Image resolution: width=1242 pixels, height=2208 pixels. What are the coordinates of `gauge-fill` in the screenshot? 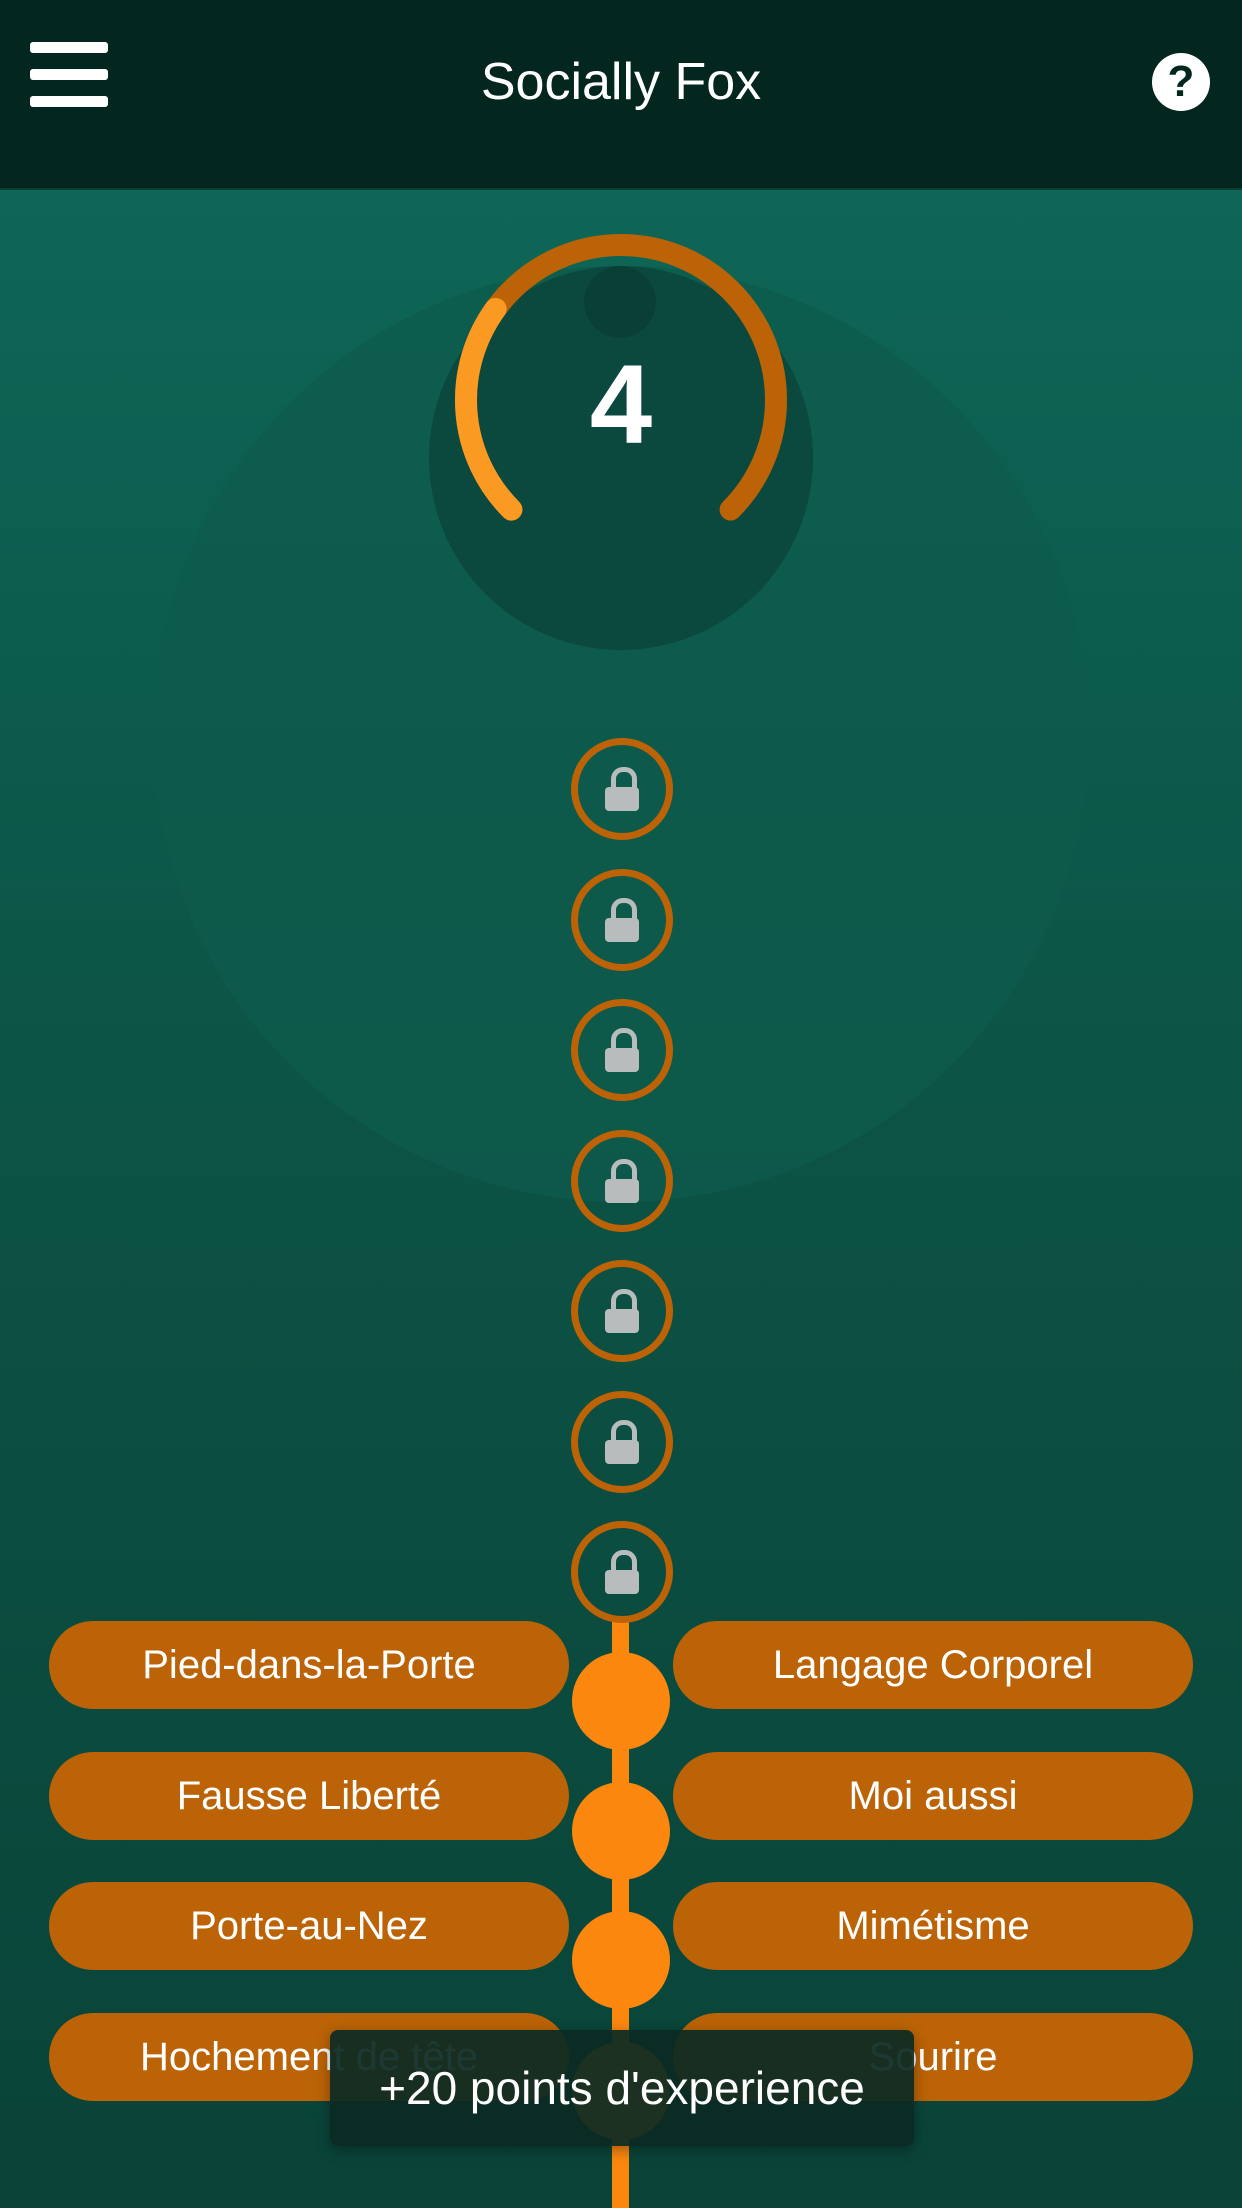 It's located at (489, 409).